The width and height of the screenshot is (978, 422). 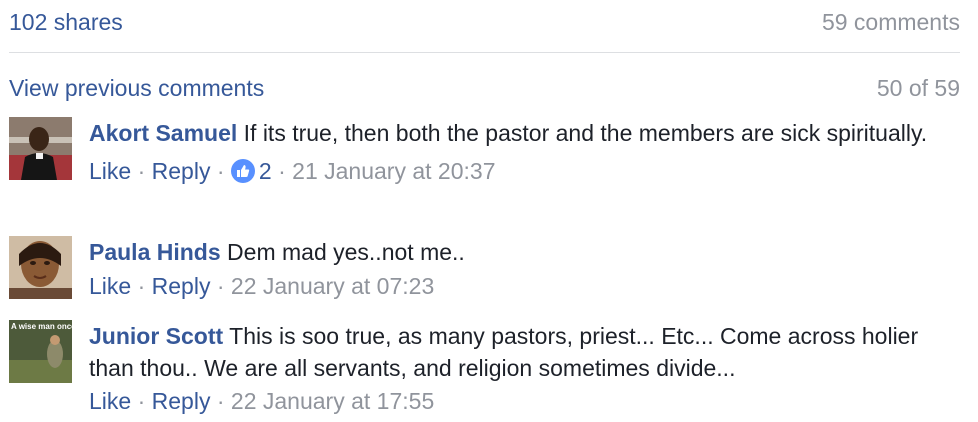 What do you see at coordinates (242, 171) in the screenshot?
I see `thumbs-up-icon` at bounding box center [242, 171].